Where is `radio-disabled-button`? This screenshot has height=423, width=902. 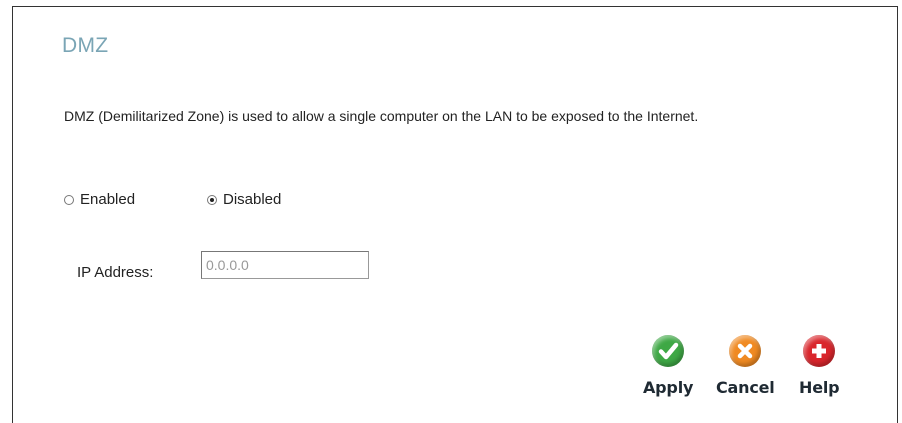 radio-disabled-button is located at coordinates (212, 199).